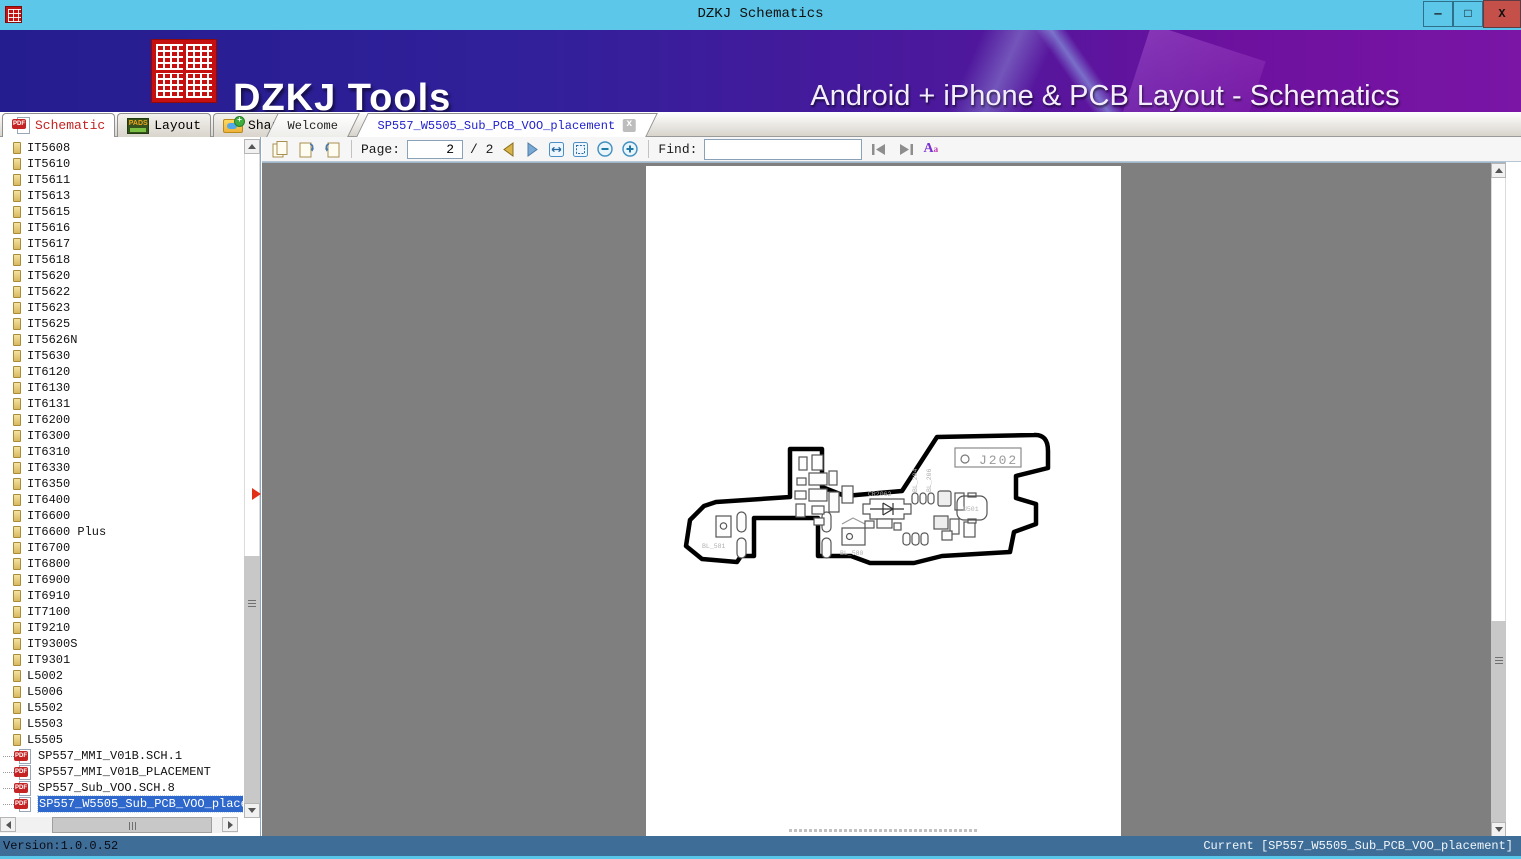  I want to click on sidebar-item: IT5617, so click(121, 244).